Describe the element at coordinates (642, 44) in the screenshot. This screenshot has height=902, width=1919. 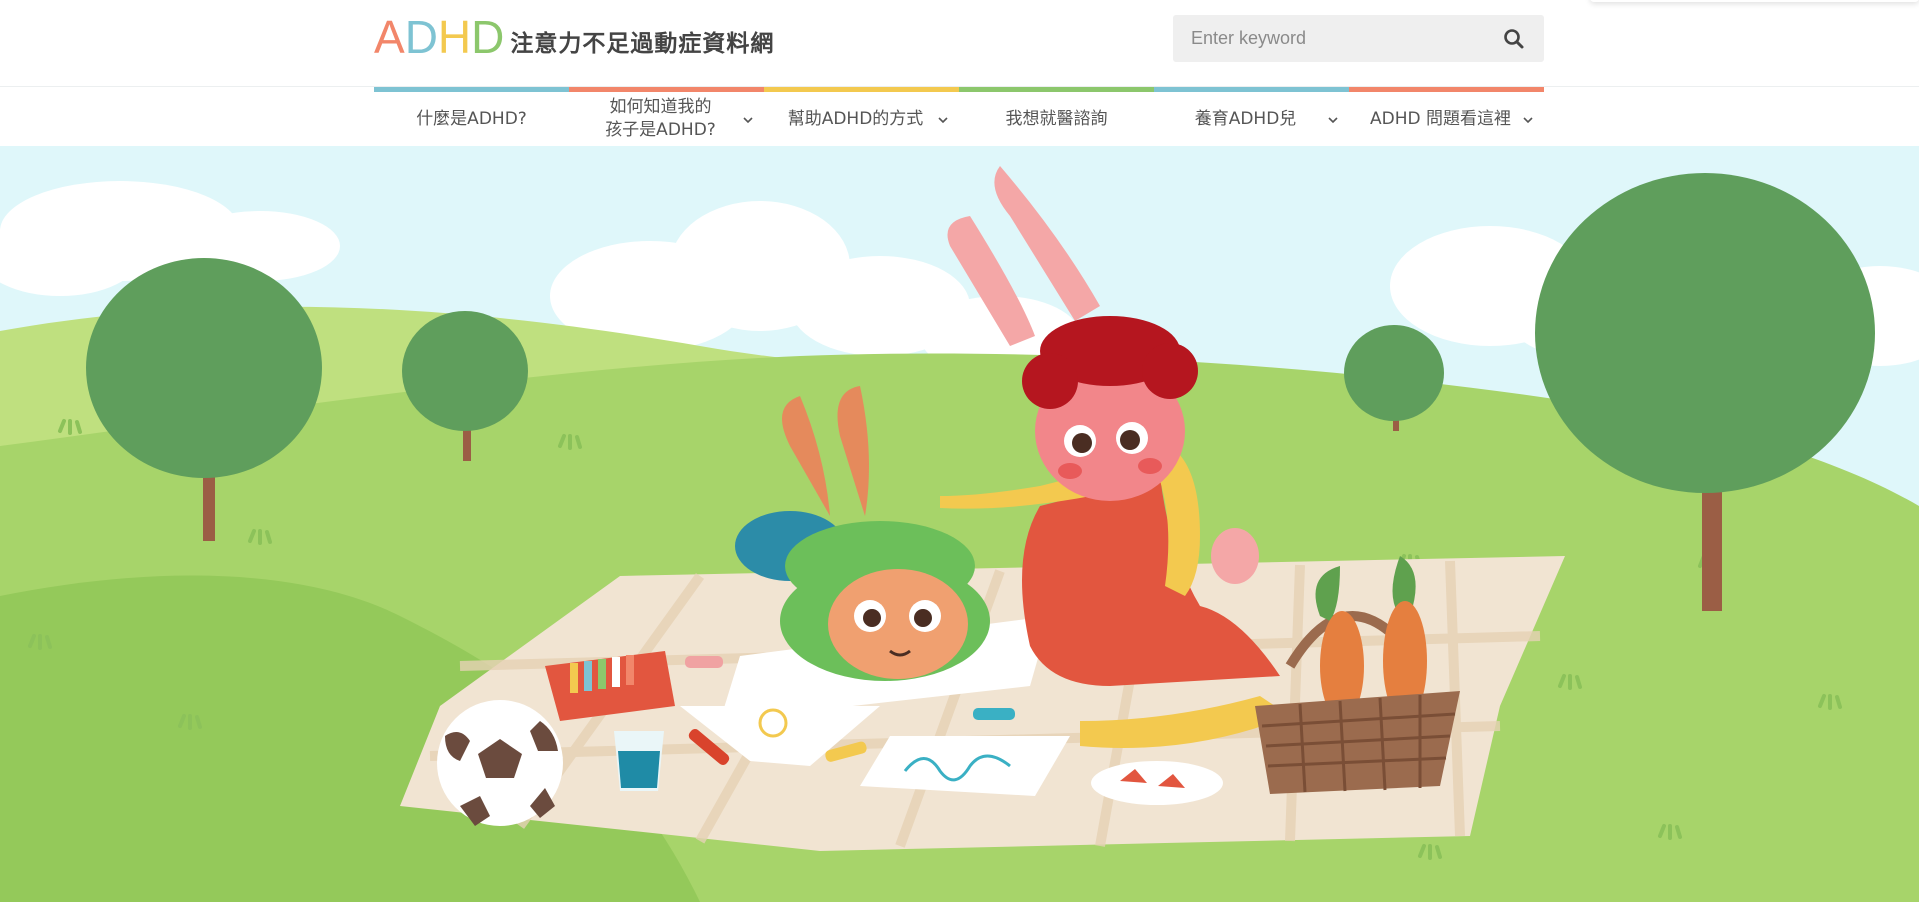
I see `site-name: 注意力不足過動症資料網` at that location.